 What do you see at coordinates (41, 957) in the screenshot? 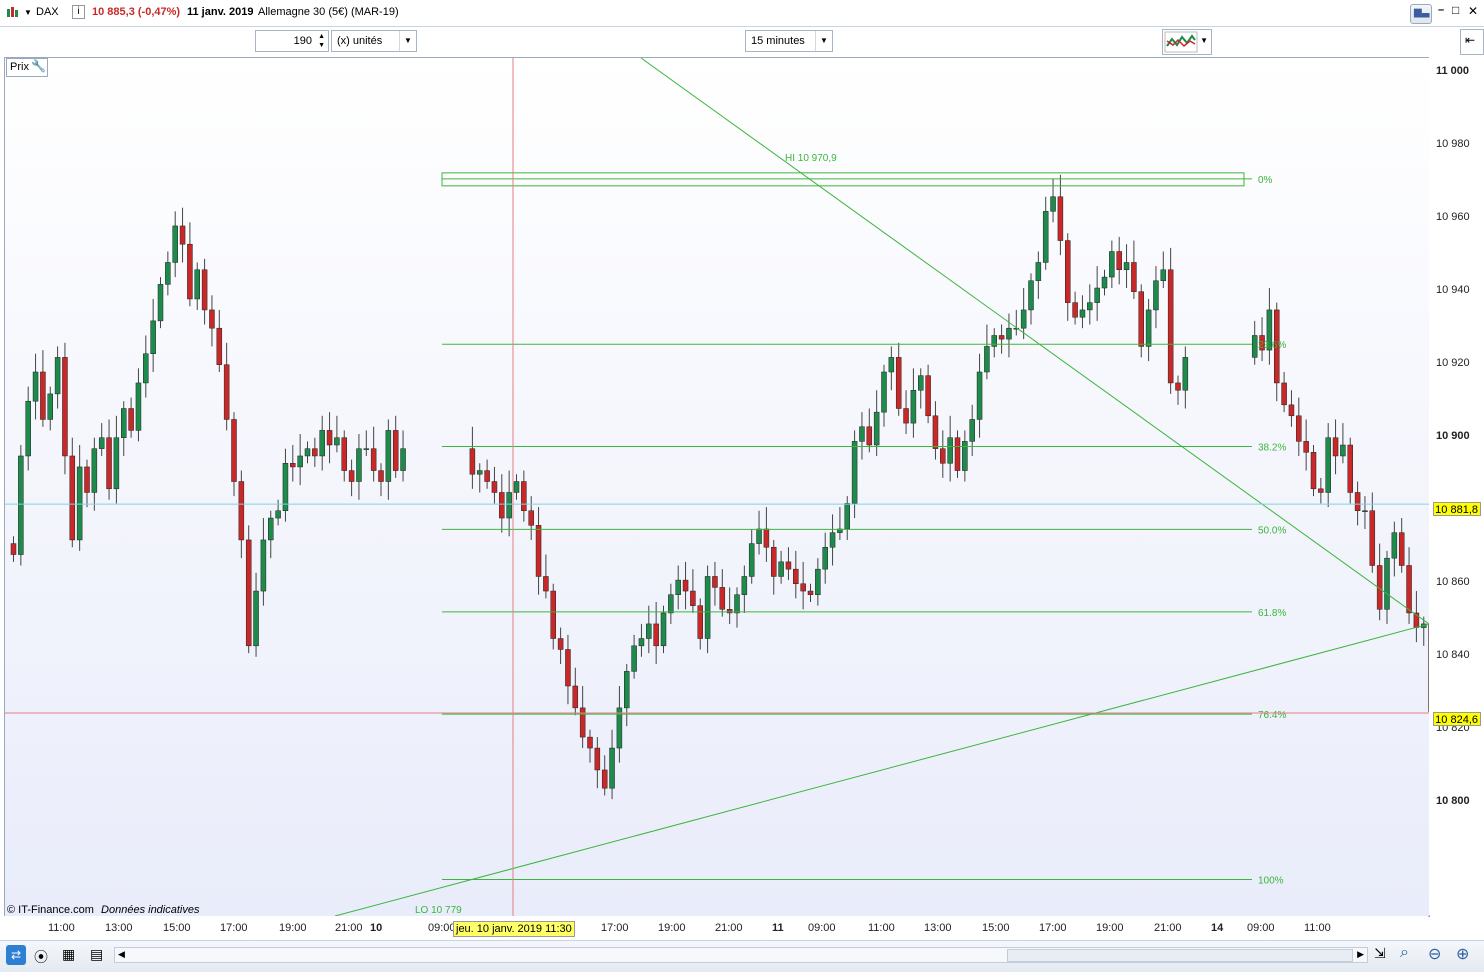
I see `magnet-icon: ⦿` at bounding box center [41, 957].